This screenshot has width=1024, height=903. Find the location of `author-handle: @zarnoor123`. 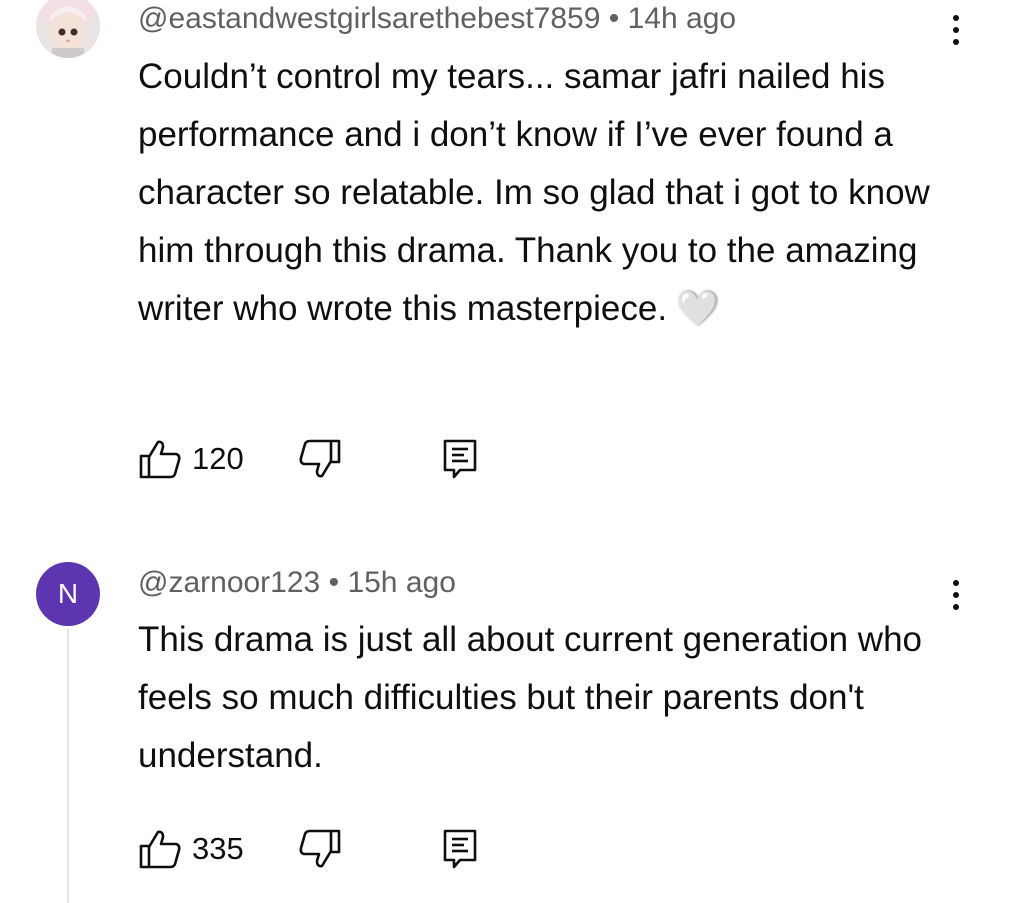

author-handle: @zarnoor123 is located at coordinates (229, 582).